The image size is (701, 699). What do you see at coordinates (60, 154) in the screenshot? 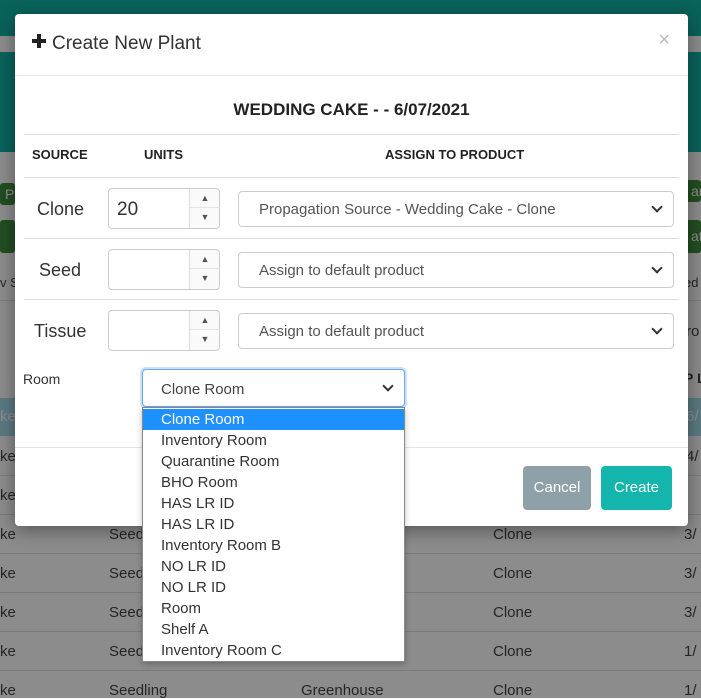
I see `column-header-source: SOURCE` at bounding box center [60, 154].